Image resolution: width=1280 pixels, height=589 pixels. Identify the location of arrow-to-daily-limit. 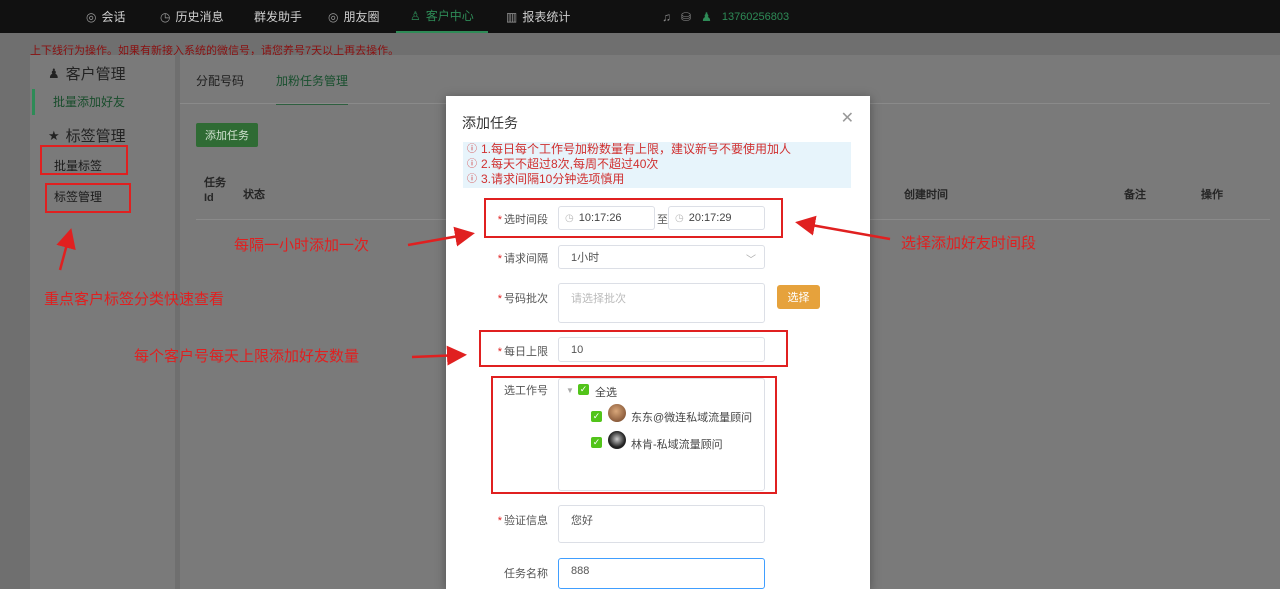
(439, 355).